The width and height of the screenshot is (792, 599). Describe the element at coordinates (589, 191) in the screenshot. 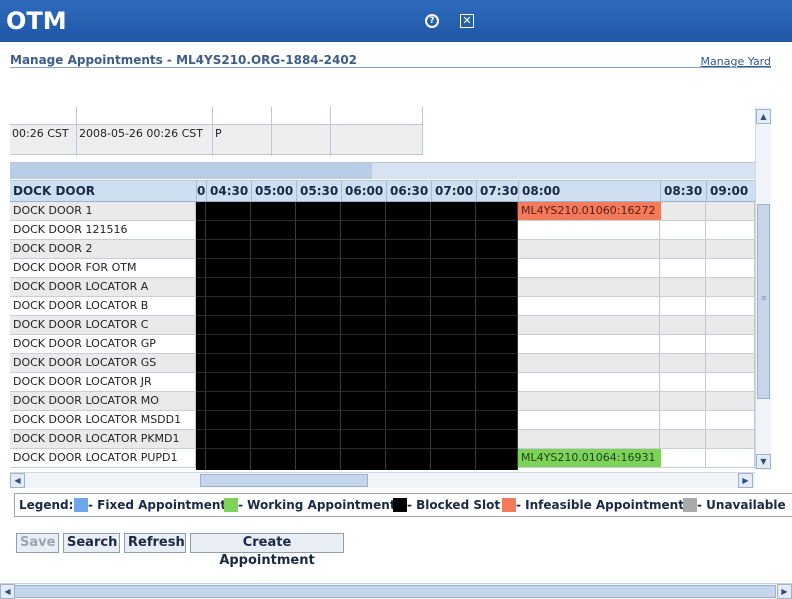

I see `time-column-header: 08:00` at that location.